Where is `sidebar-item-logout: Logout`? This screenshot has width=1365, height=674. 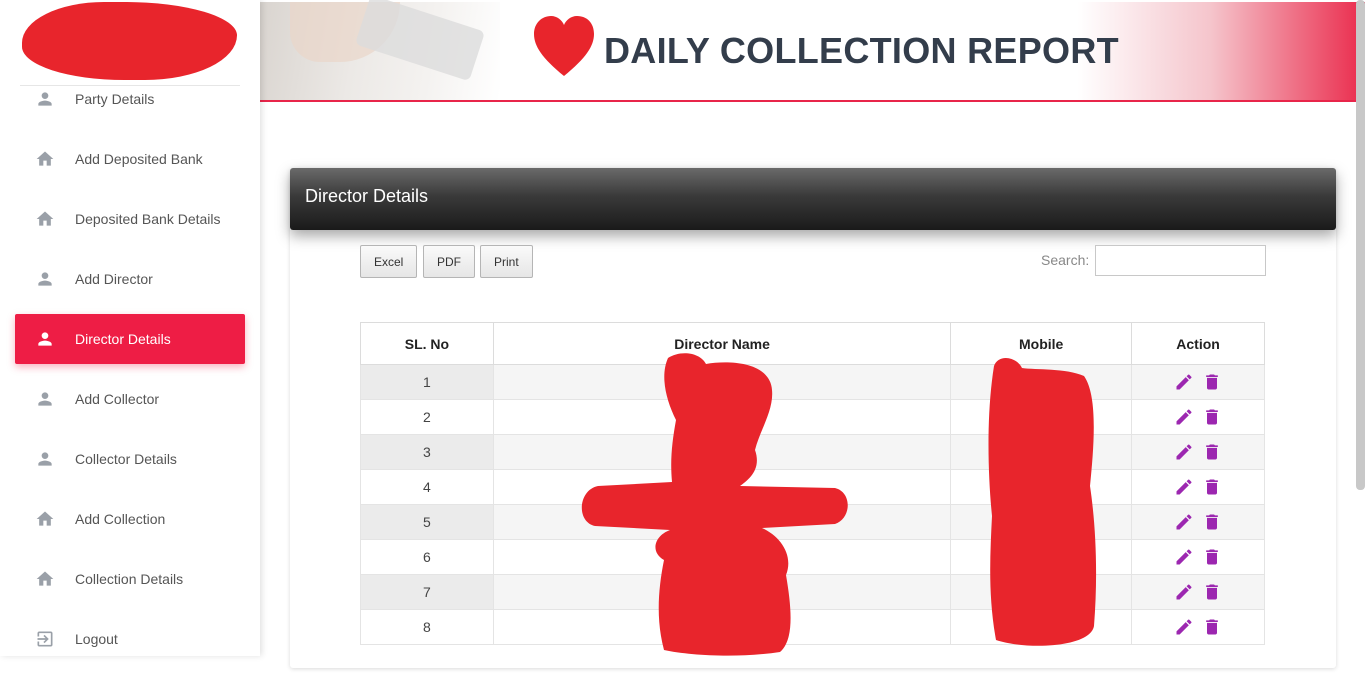 sidebar-item-logout: Logout is located at coordinates (130, 639).